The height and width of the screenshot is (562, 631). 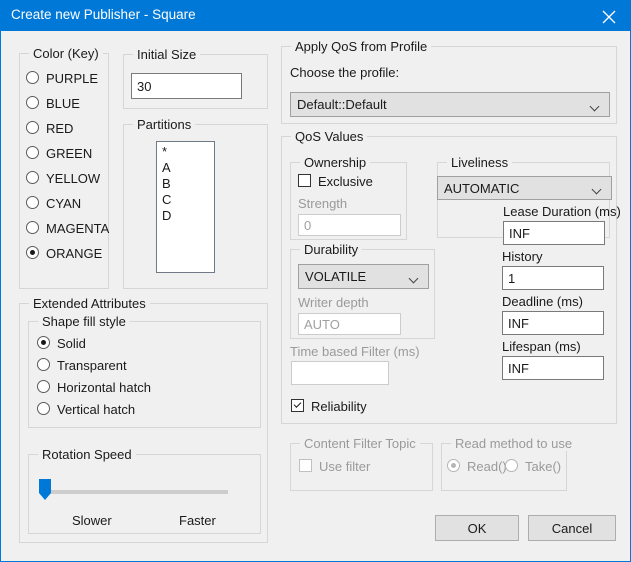 What do you see at coordinates (480, 162) in the screenshot?
I see `liveliness-legend: Liveliness` at bounding box center [480, 162].